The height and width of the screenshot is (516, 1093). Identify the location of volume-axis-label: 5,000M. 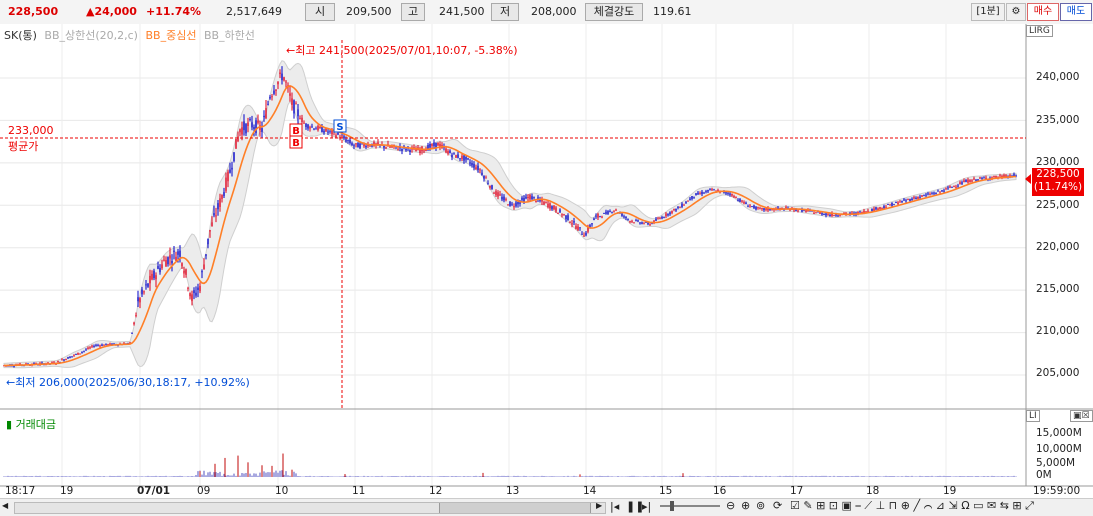
(1056, 463).